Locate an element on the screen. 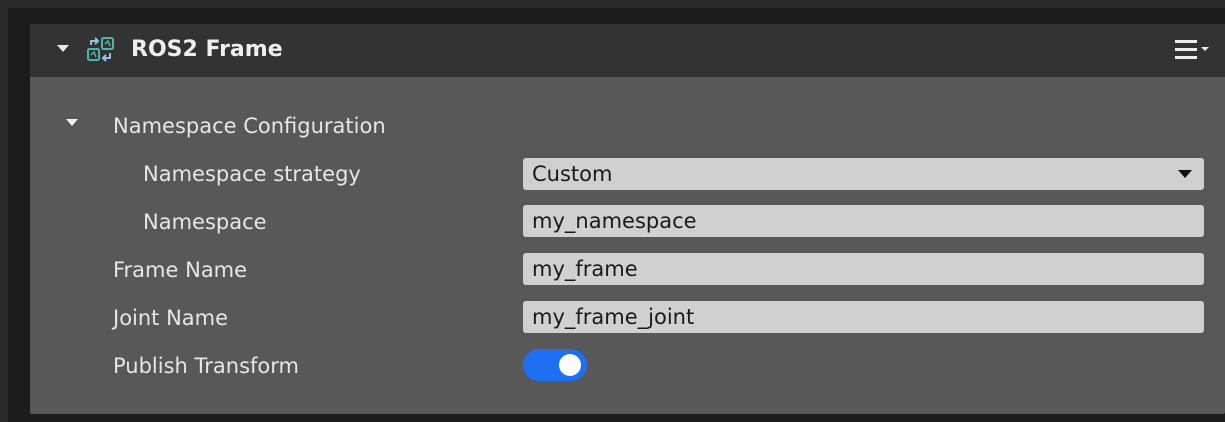 This screenshot has height=422, width=1225. ros2-frame-icon is located at coordinates (100, 49).